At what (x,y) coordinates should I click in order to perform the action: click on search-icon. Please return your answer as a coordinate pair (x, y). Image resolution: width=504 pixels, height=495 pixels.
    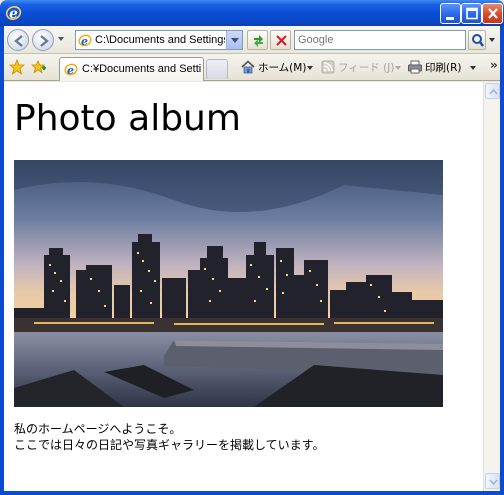
    Looking at the image, I should click on (478, 40).